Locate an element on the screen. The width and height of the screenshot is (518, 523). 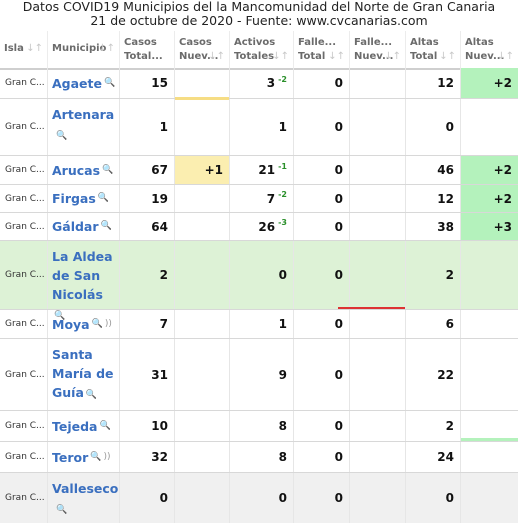
municipio-cell: Agaete 🔍 is located at coordinates (83, 83).